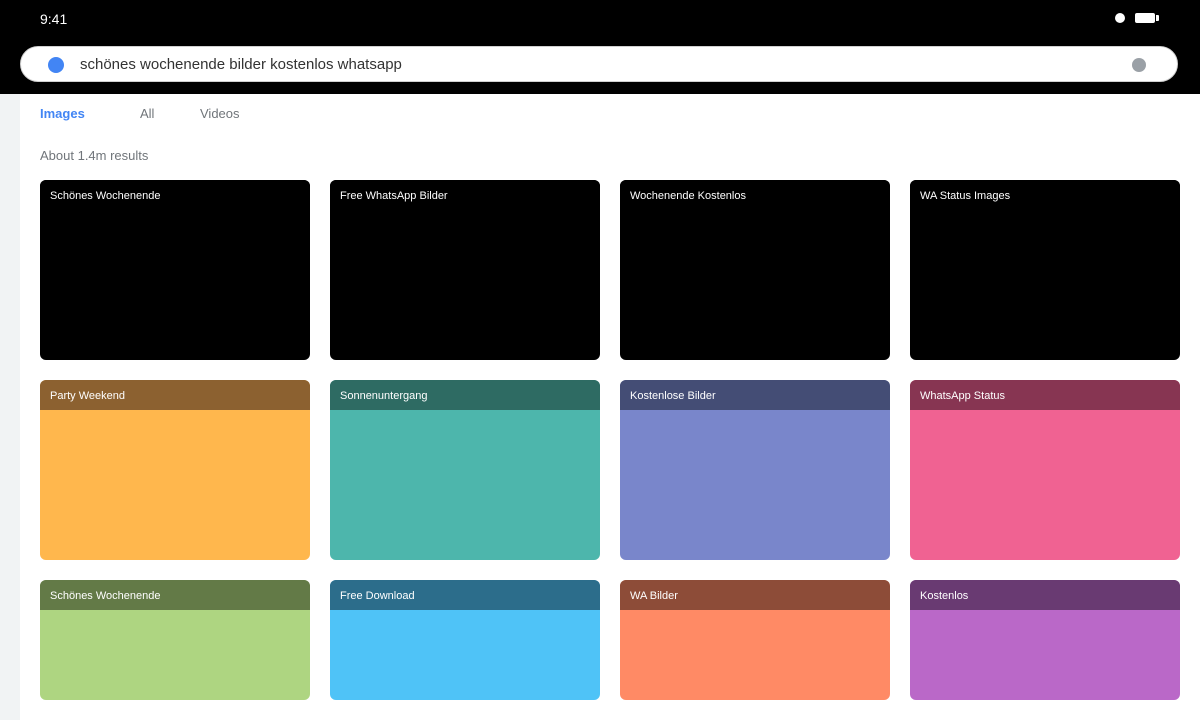  What do you see at coordinates (1120, 18) in the screenshot?
I see `signal-dot-icon` at bounding box center [1120, 18].